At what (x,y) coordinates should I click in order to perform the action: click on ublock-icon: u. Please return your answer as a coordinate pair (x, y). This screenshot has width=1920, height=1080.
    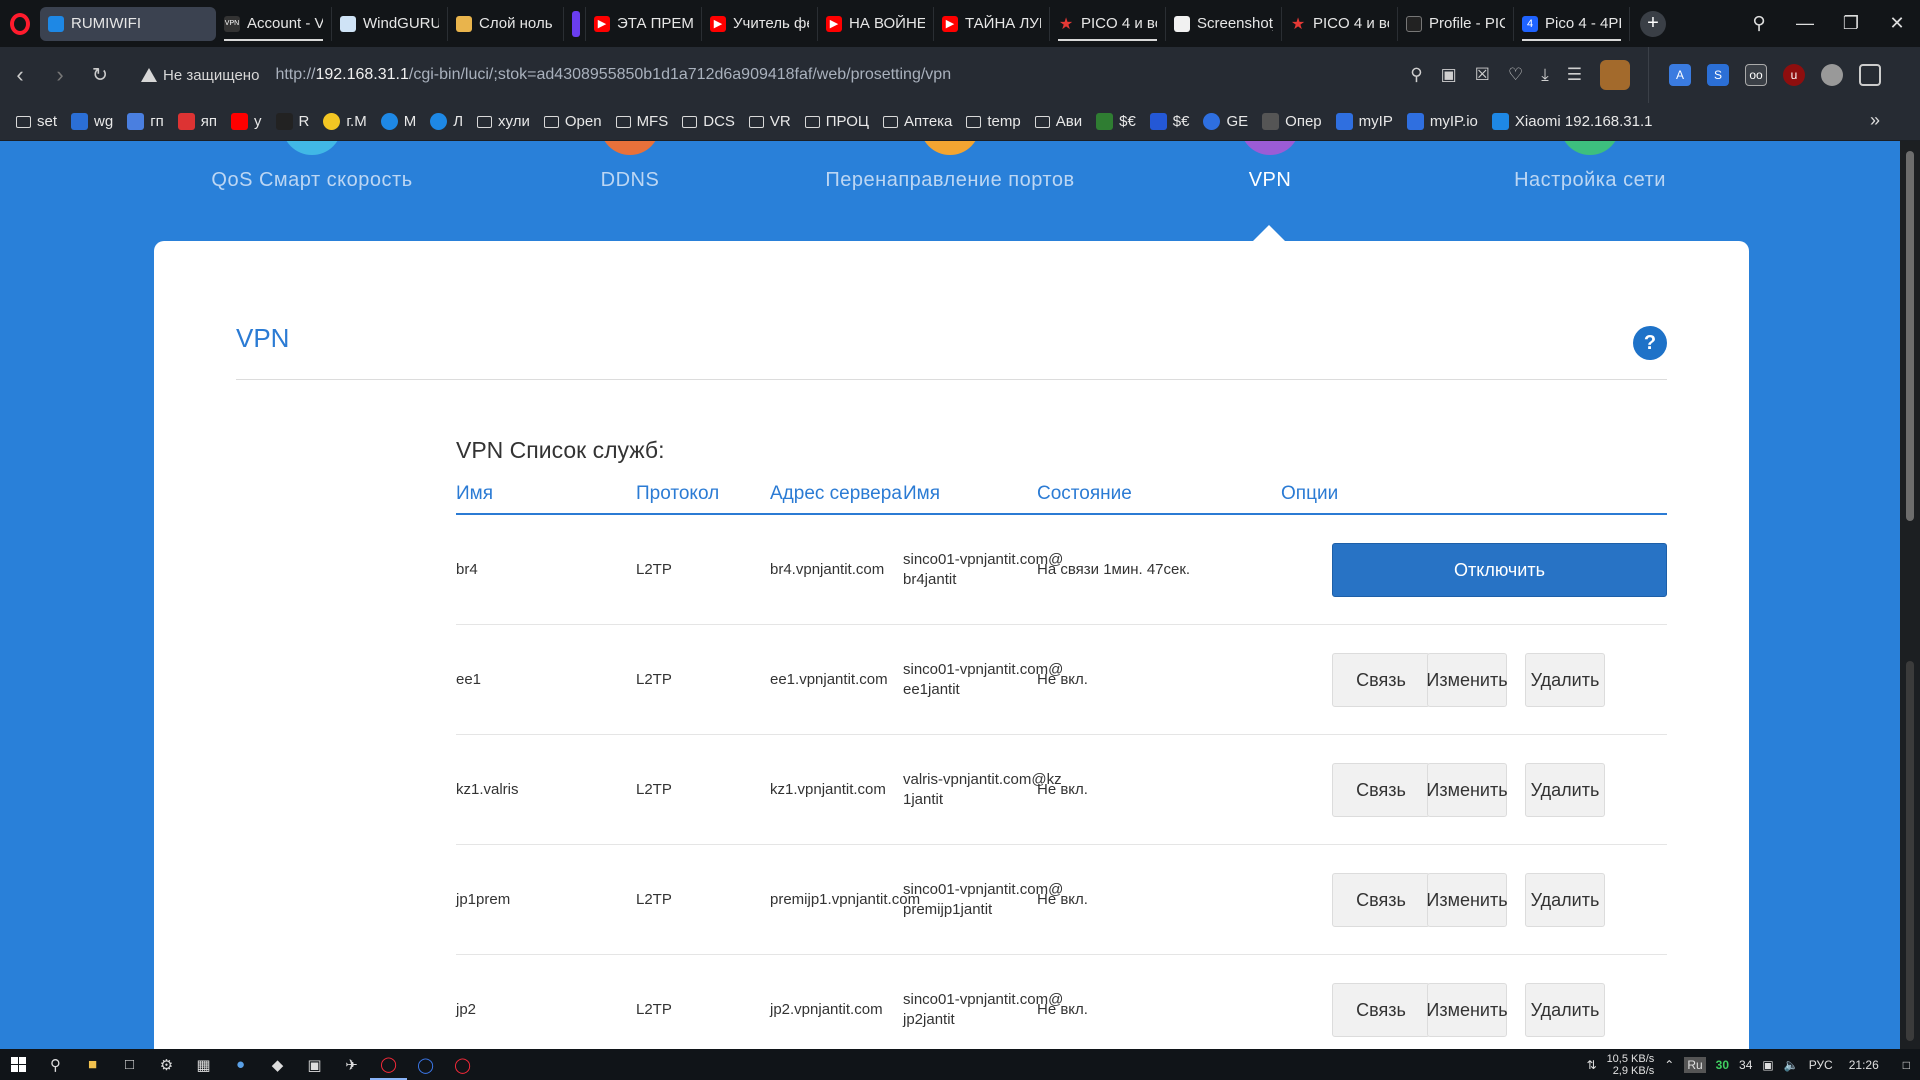
    Looking at the image, I should click on (1794, 75).